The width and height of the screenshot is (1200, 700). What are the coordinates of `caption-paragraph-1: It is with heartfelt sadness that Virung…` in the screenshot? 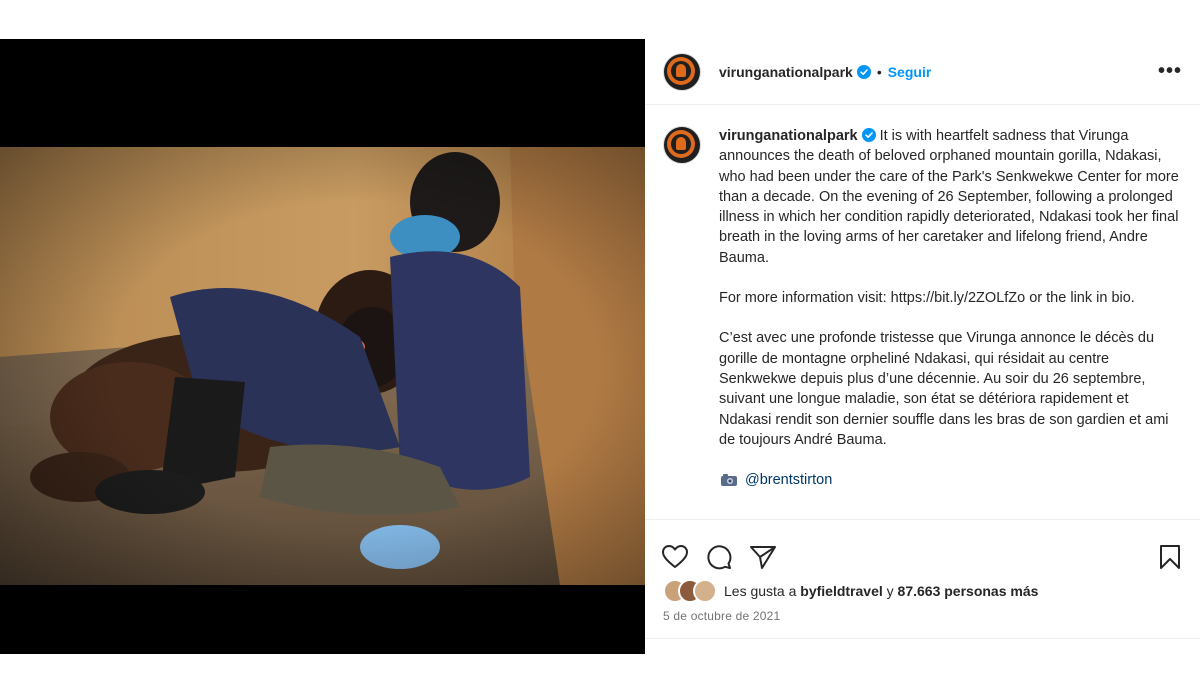 It's located at (949, 197).